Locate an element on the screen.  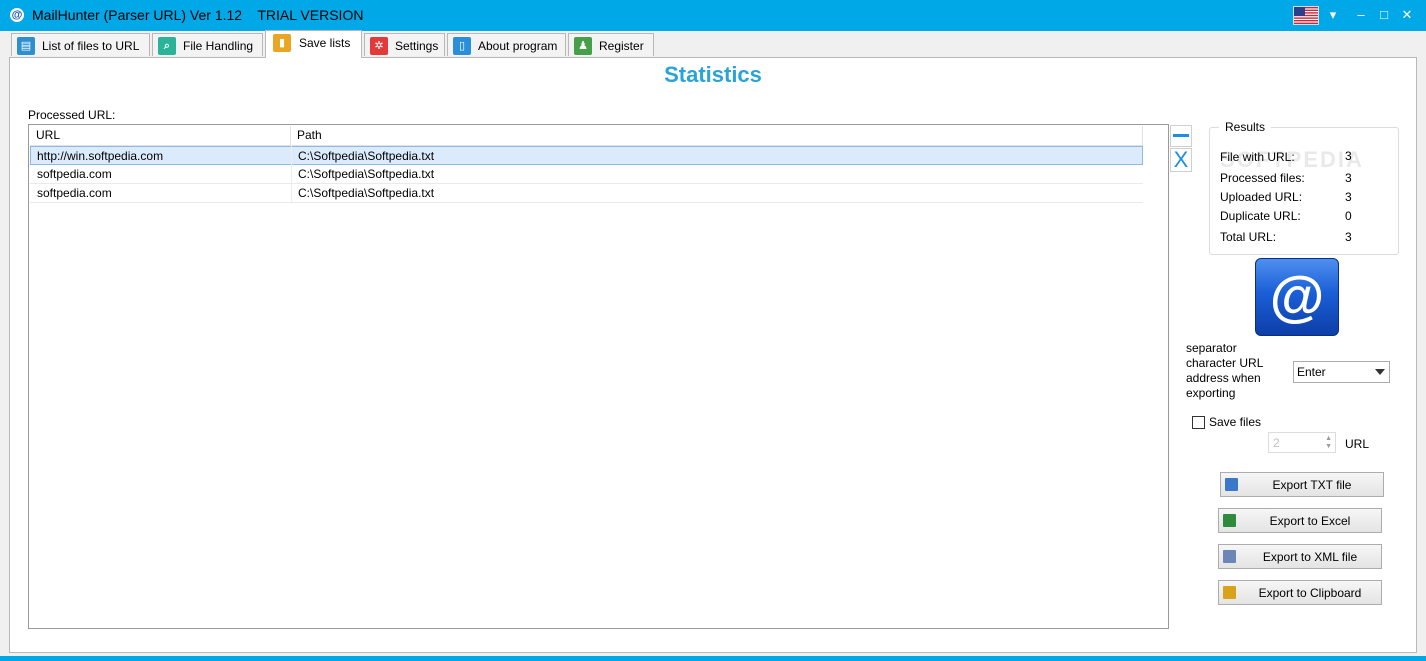
txt-file-icon is located at coordinates (1231, 484).